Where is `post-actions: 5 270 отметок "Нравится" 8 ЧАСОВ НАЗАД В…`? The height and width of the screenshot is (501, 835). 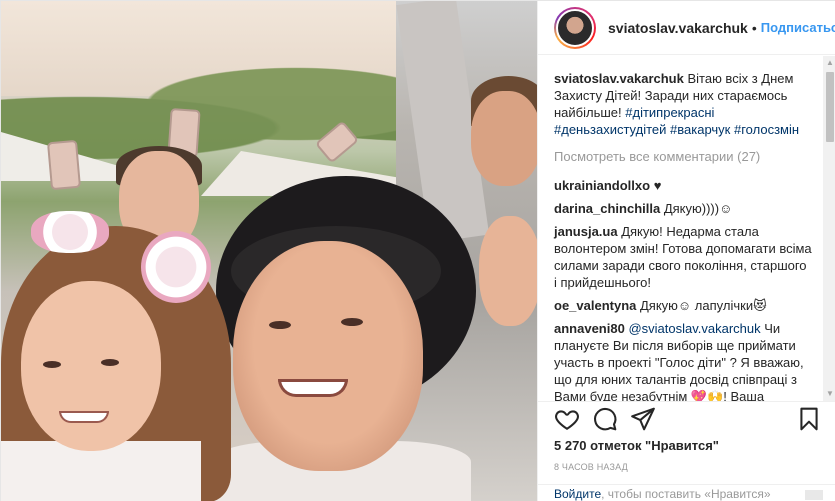
post-actions: 5 270 отметок "Нравится" 8 ЧАСОВ НАЗАД В… is located at coordinates (686, 451).